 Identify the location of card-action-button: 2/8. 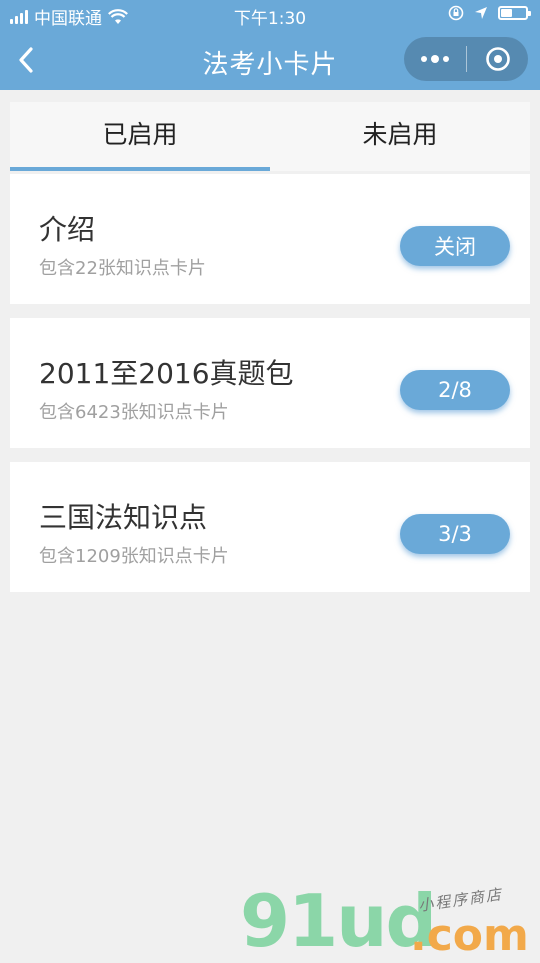
(455, 390).